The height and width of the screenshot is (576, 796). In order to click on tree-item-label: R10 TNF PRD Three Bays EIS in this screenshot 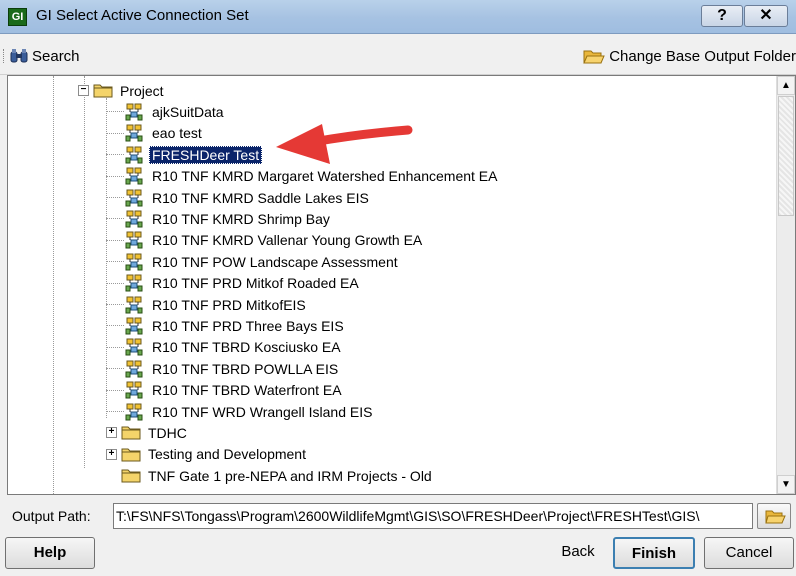, I will do `click(248, 325)`.